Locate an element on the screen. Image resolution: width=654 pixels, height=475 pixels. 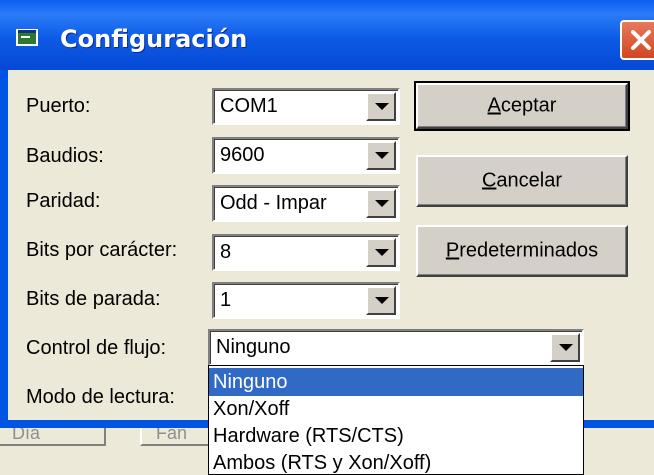
aceptar-rest: ceptar is located at coordinates (528, 105).